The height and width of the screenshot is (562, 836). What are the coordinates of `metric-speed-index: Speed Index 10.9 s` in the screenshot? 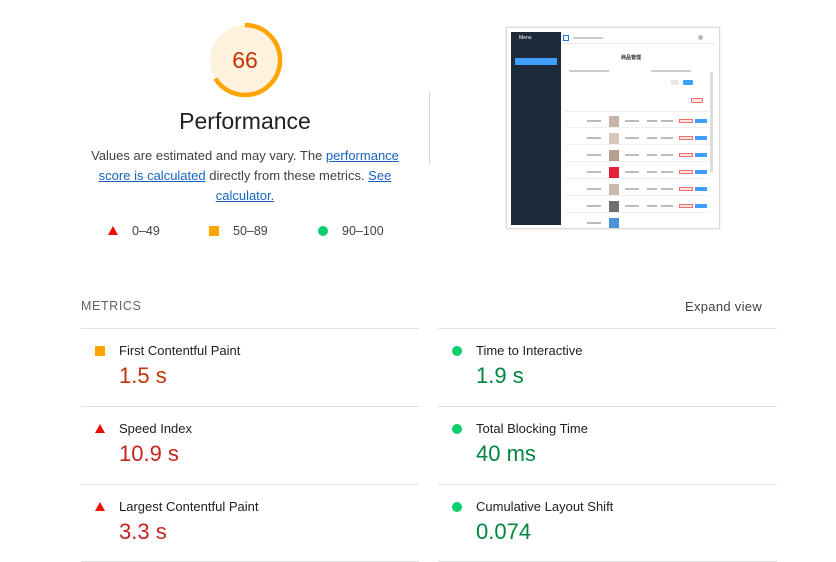 It's located at (241, 441).